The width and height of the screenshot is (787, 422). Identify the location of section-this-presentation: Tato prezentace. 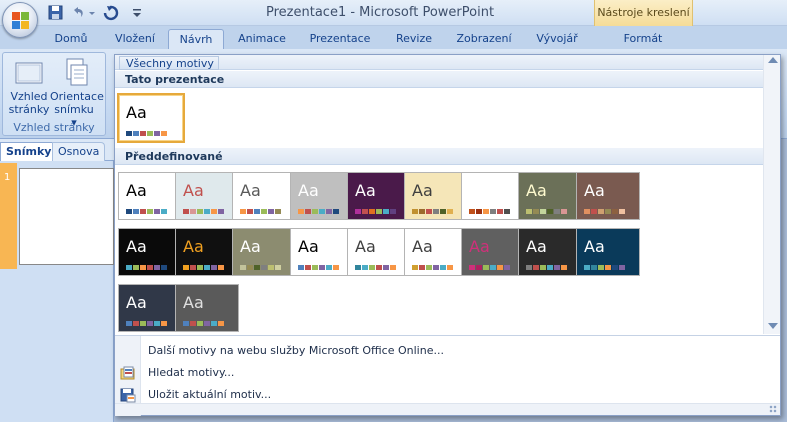
(439, 79).